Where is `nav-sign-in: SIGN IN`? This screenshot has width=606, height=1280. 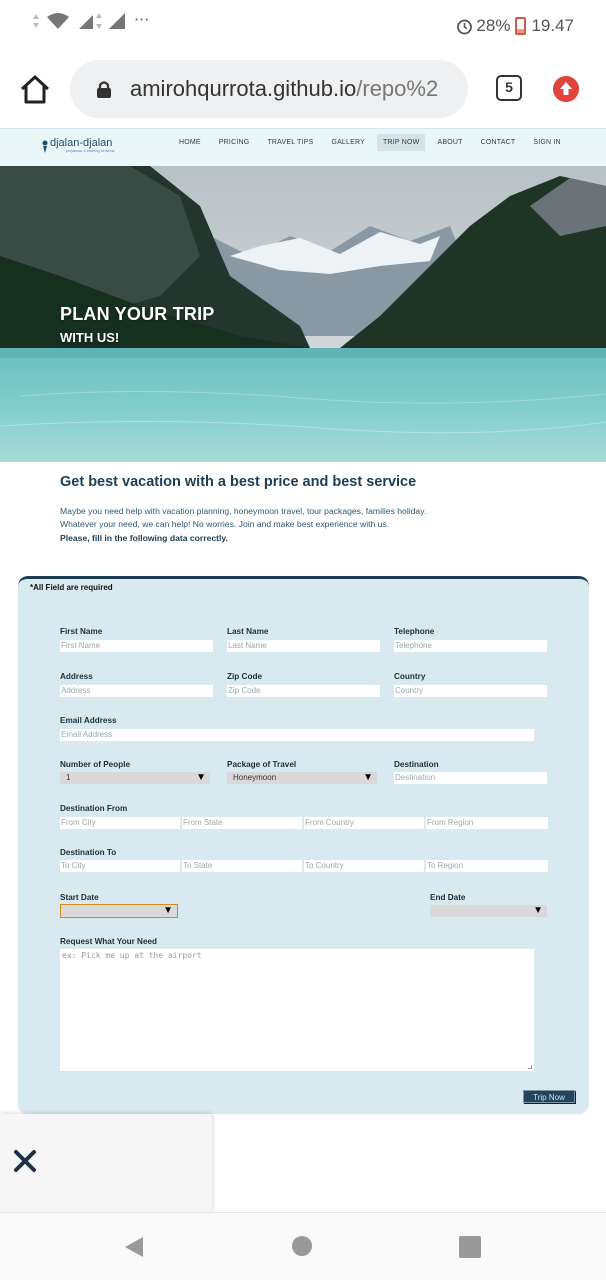
nav-sign-in: SIGN IN is located at coordinates (546, 142).